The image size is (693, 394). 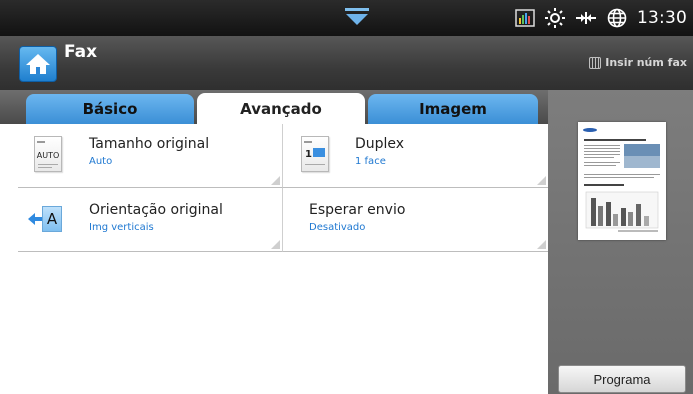 I want to click on network-icon, so click(x=586, y=18).